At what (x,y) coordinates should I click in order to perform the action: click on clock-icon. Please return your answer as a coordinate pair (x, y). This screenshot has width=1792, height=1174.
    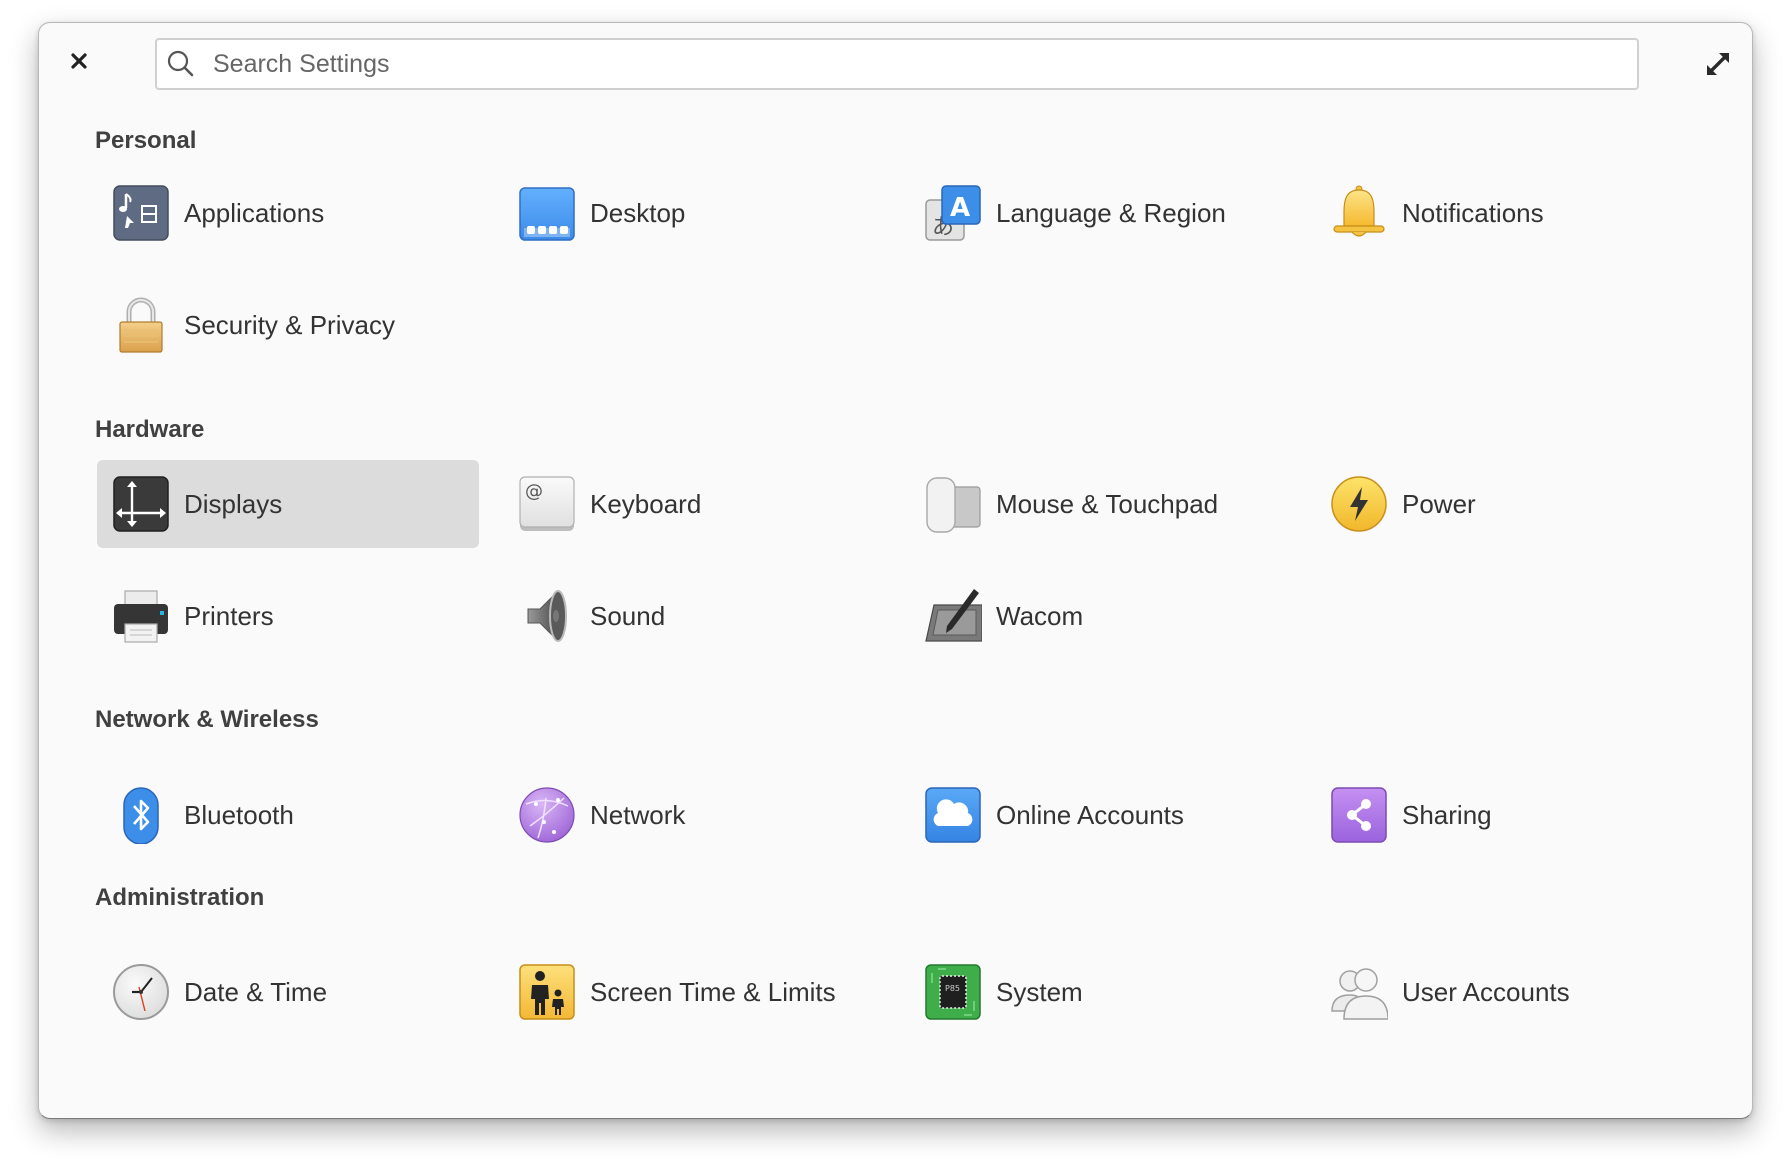
    Looking at the image, I should click on (141, 992).